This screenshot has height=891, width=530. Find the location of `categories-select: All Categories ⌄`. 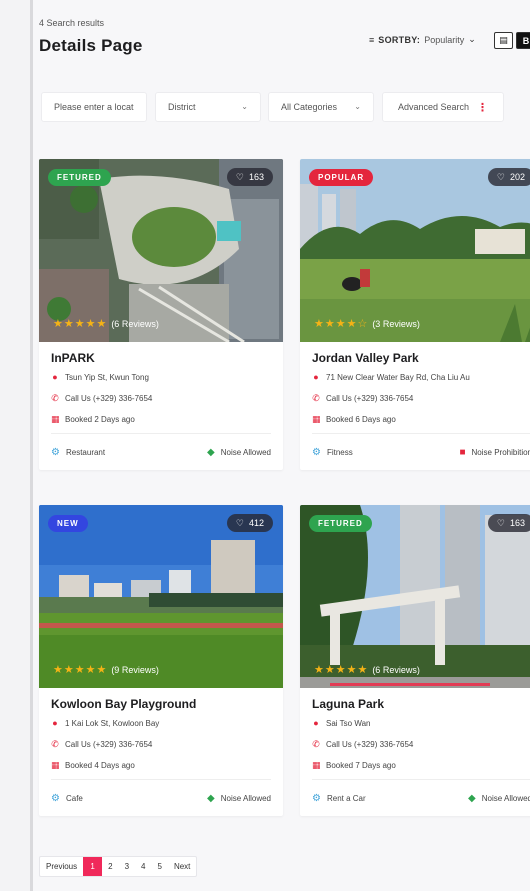

categories-select: All Categories ⌄ is located at coordinates (321, 107).